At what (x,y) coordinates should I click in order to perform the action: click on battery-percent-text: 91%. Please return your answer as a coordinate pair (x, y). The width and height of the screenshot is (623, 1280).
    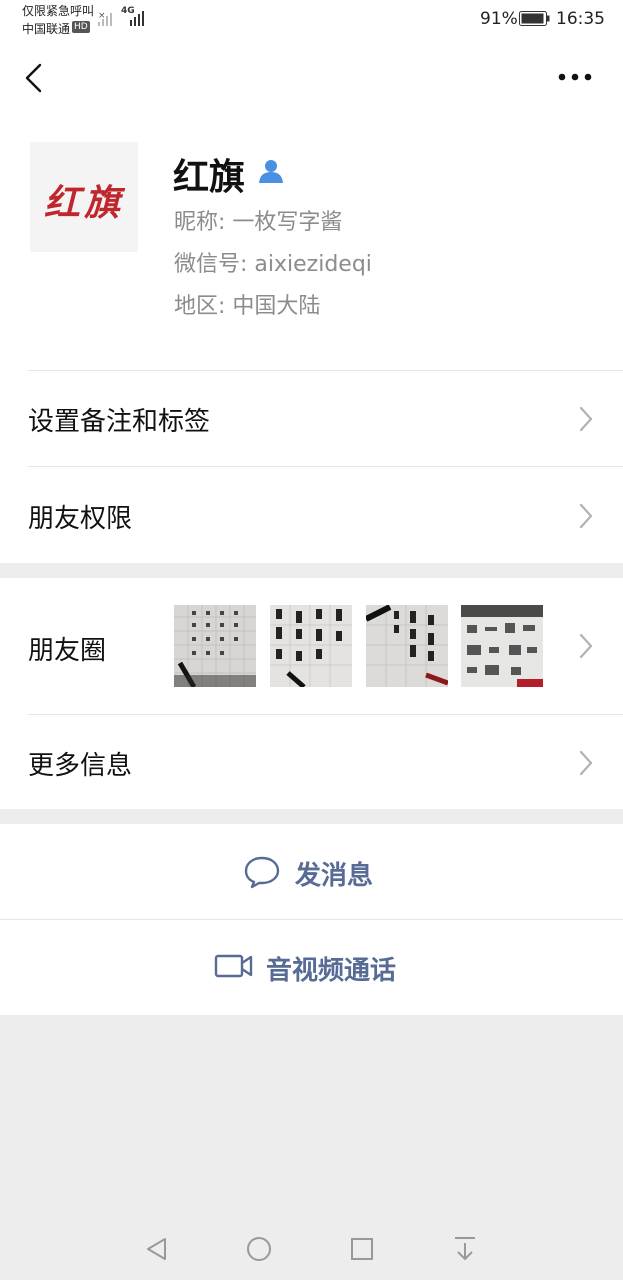
    Looking at the image, I should click on (499, 19).